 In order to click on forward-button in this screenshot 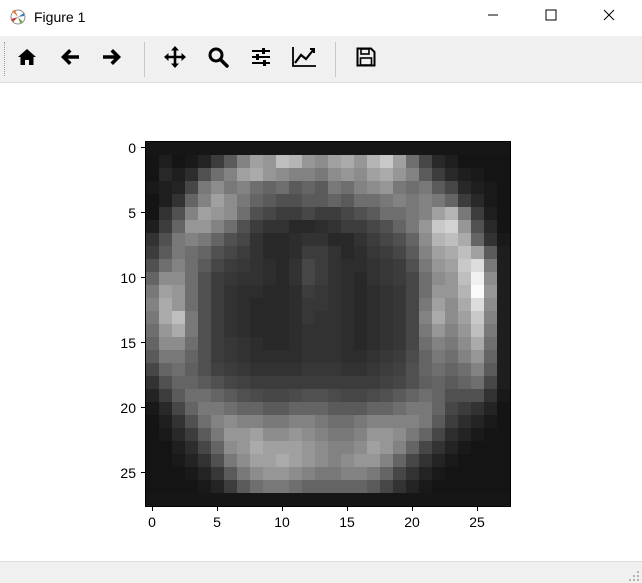, I will do `click(112, 59)`.